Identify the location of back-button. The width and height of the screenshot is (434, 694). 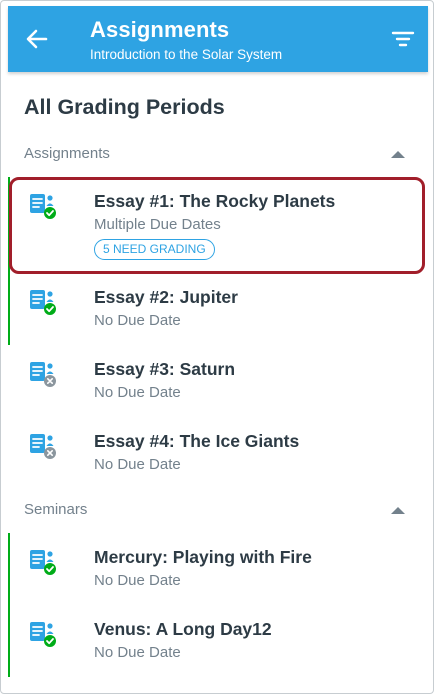
(37, 39).